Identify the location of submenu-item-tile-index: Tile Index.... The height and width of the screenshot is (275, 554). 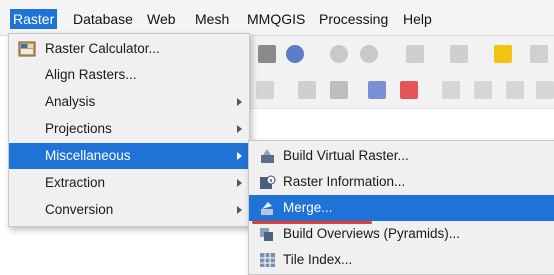
(401, 260).